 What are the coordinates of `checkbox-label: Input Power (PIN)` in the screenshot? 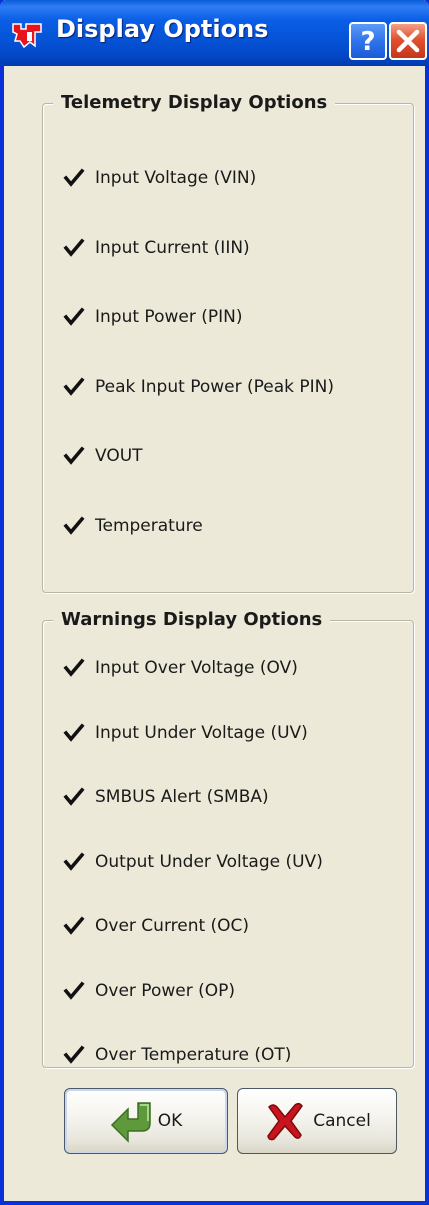 It's located at (169, 317).